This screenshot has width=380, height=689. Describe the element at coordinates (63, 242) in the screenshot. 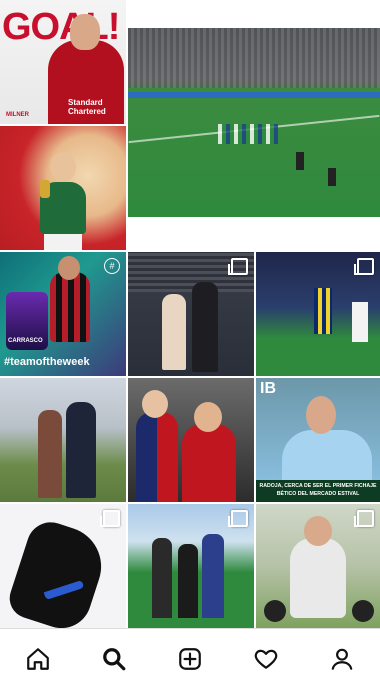

I see `kid-shorts` at that location.